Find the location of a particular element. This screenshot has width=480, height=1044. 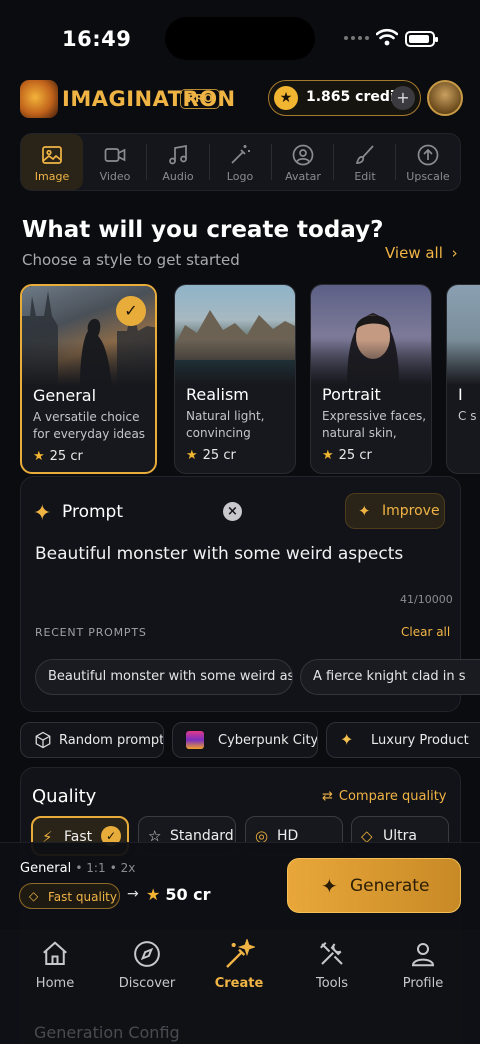

section-title: What will you create today? is located at coordinates (203, 230).